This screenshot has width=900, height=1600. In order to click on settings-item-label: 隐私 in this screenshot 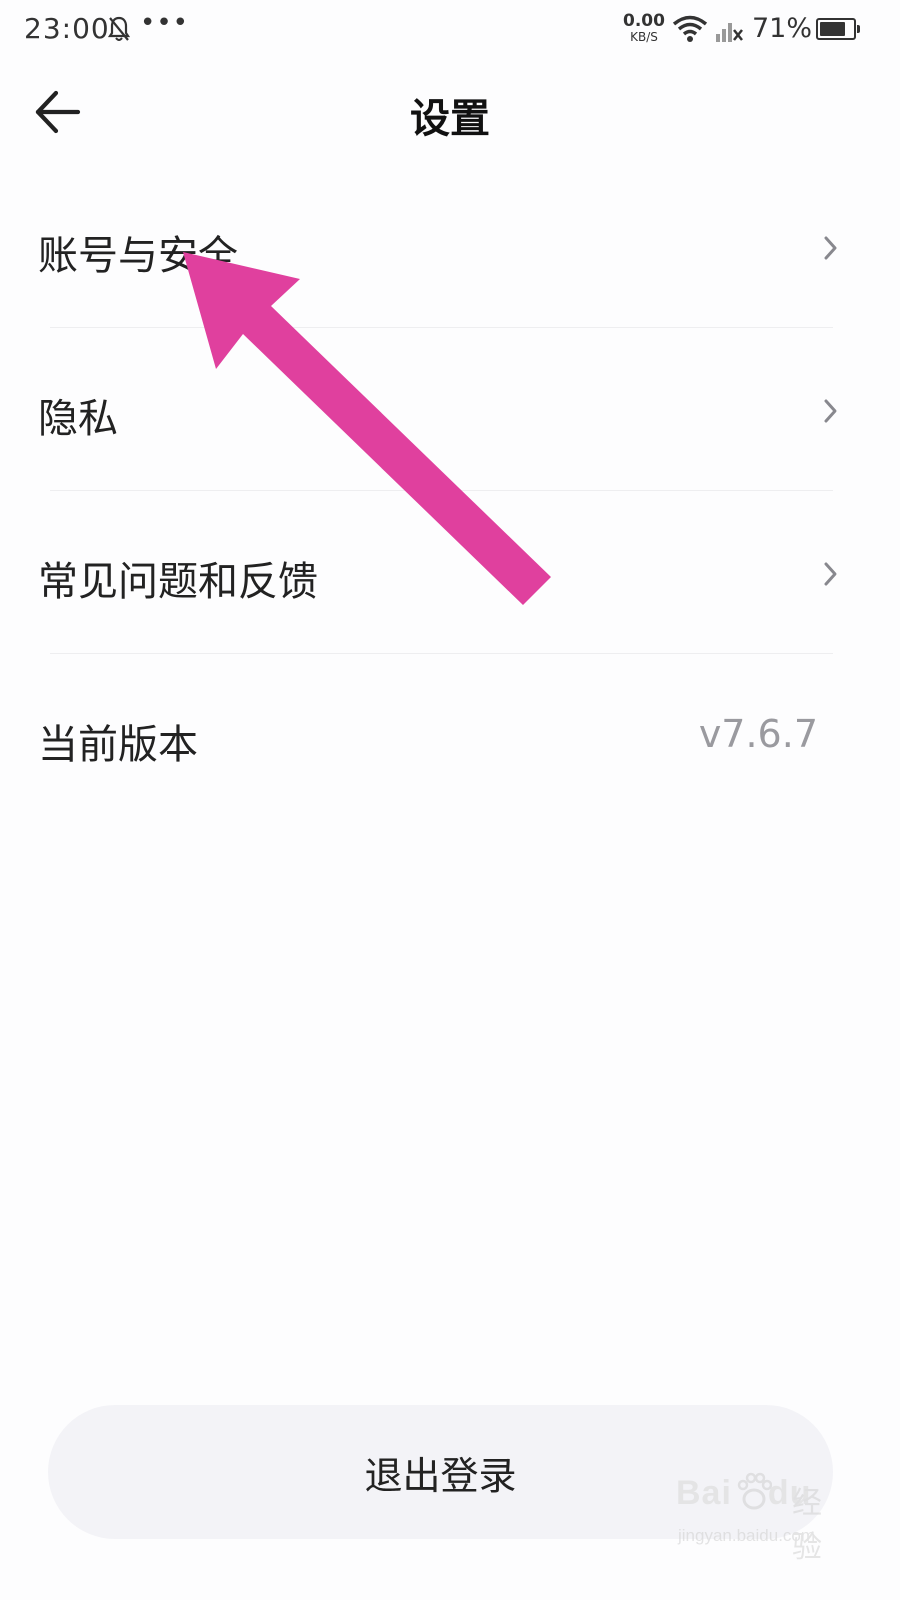, I will do `click(78, 419)`.